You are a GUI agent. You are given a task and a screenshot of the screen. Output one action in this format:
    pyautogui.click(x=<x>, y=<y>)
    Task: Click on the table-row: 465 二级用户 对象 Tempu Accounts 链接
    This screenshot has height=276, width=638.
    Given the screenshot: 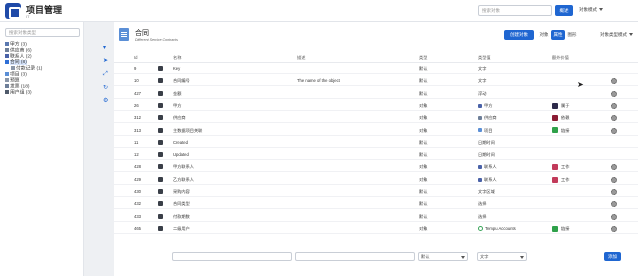 What is the action you would take?
    pyautogui.click(x=376, y=229)
    